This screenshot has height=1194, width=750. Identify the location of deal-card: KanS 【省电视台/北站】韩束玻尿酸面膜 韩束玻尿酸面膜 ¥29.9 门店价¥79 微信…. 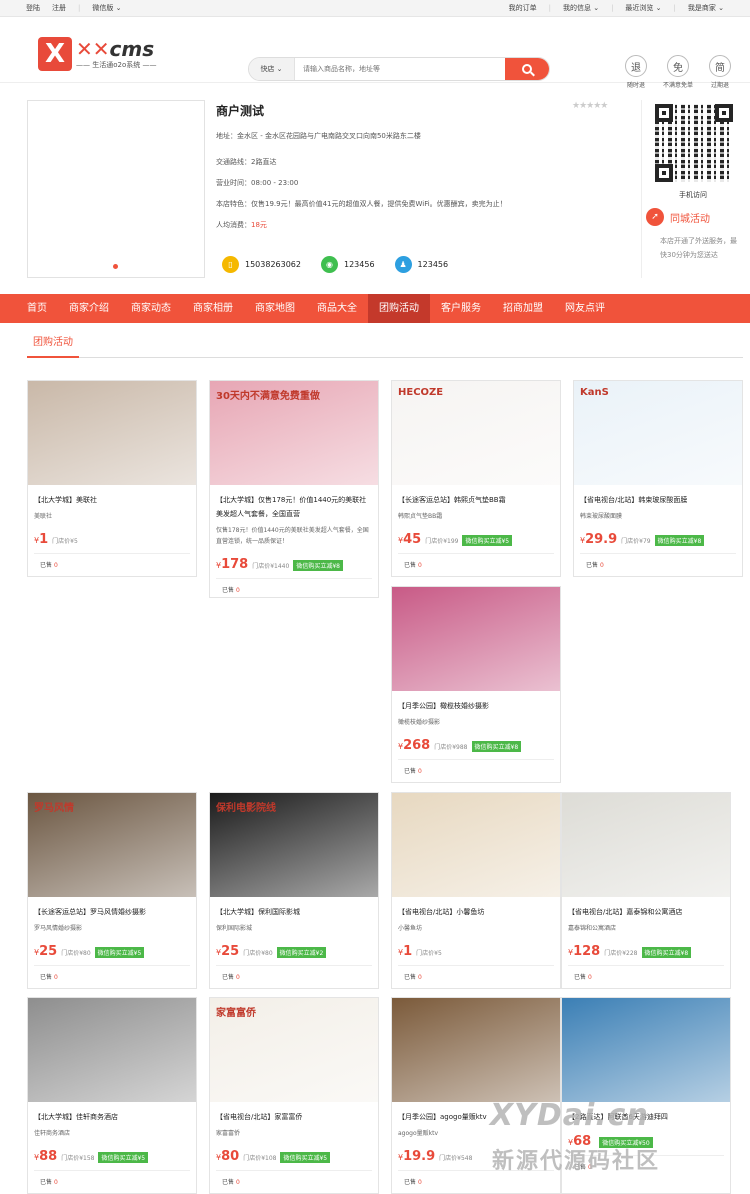
(658, 478).